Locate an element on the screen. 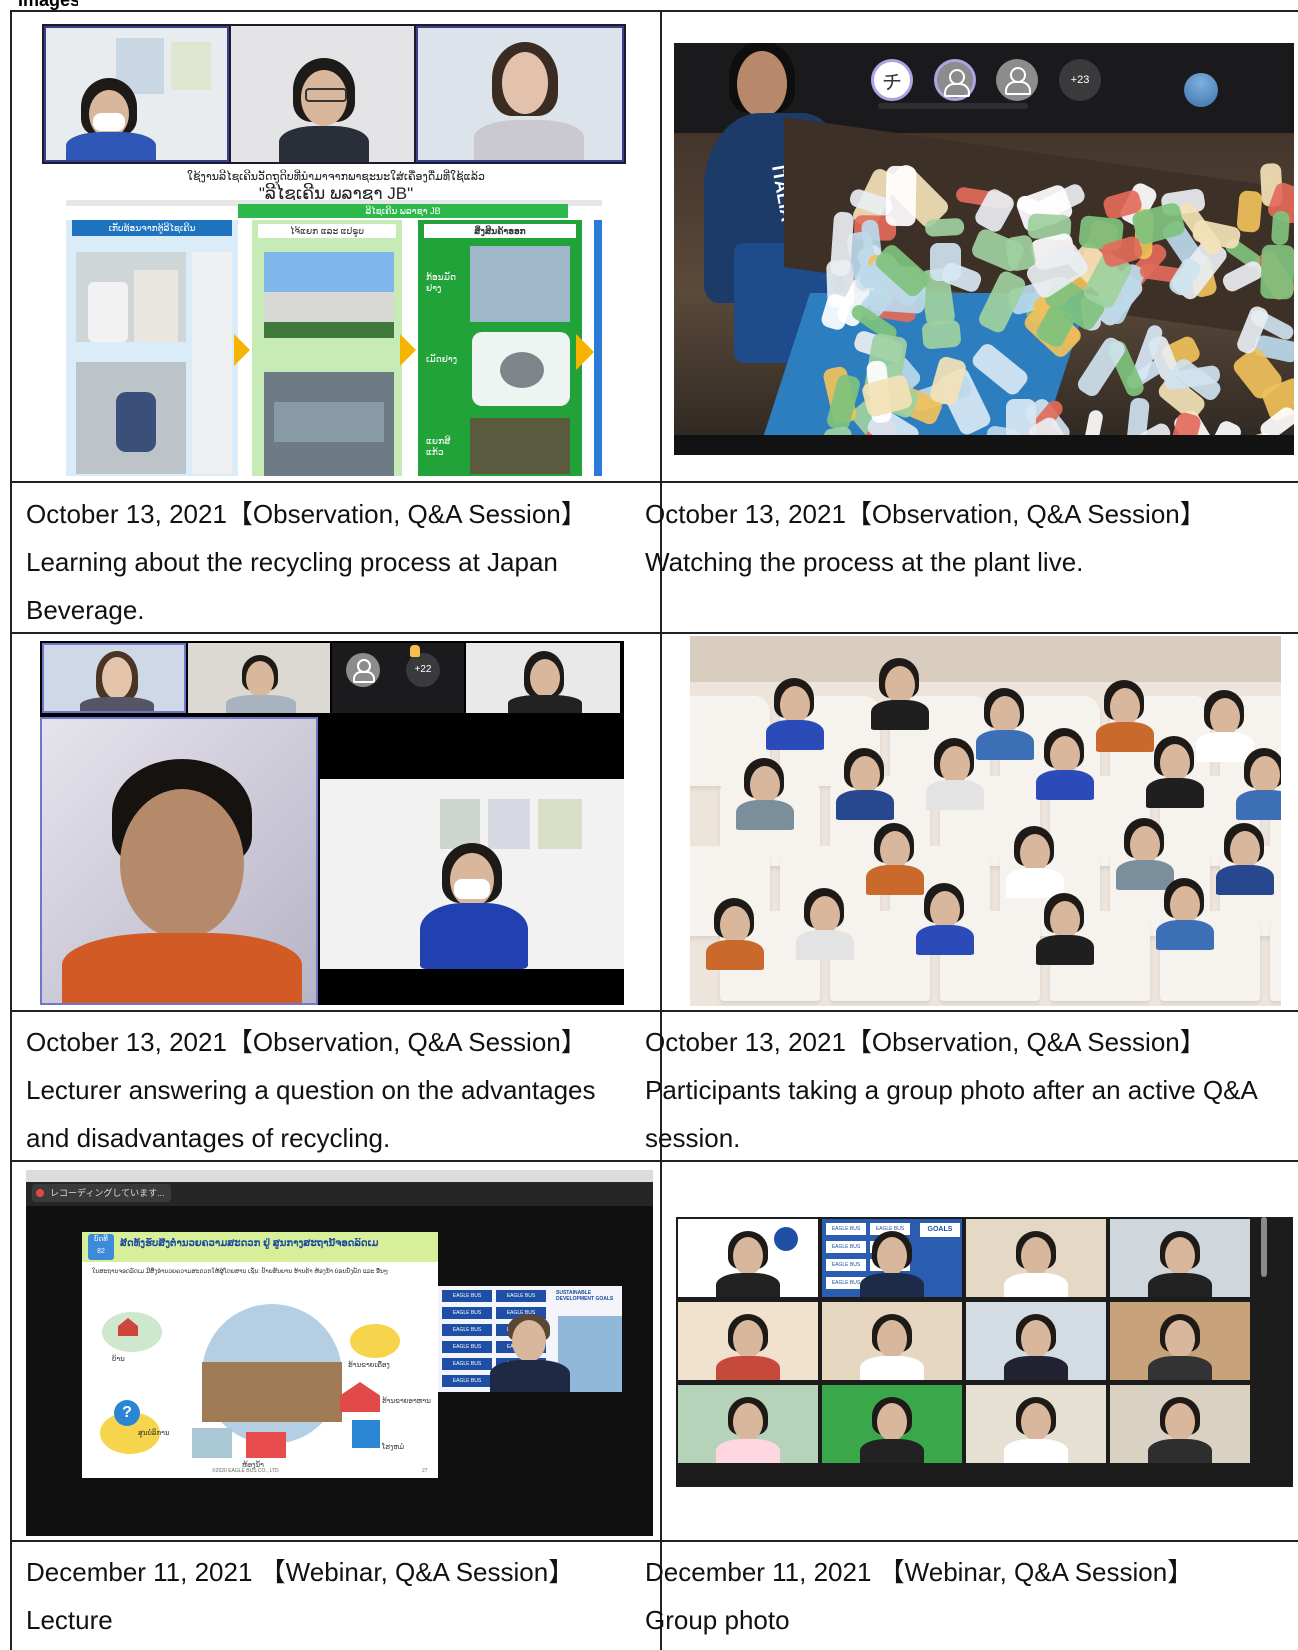 The image size is (1298, 1650). slide-label: ເມັດຢາງ is located at coordinates (442, 359).